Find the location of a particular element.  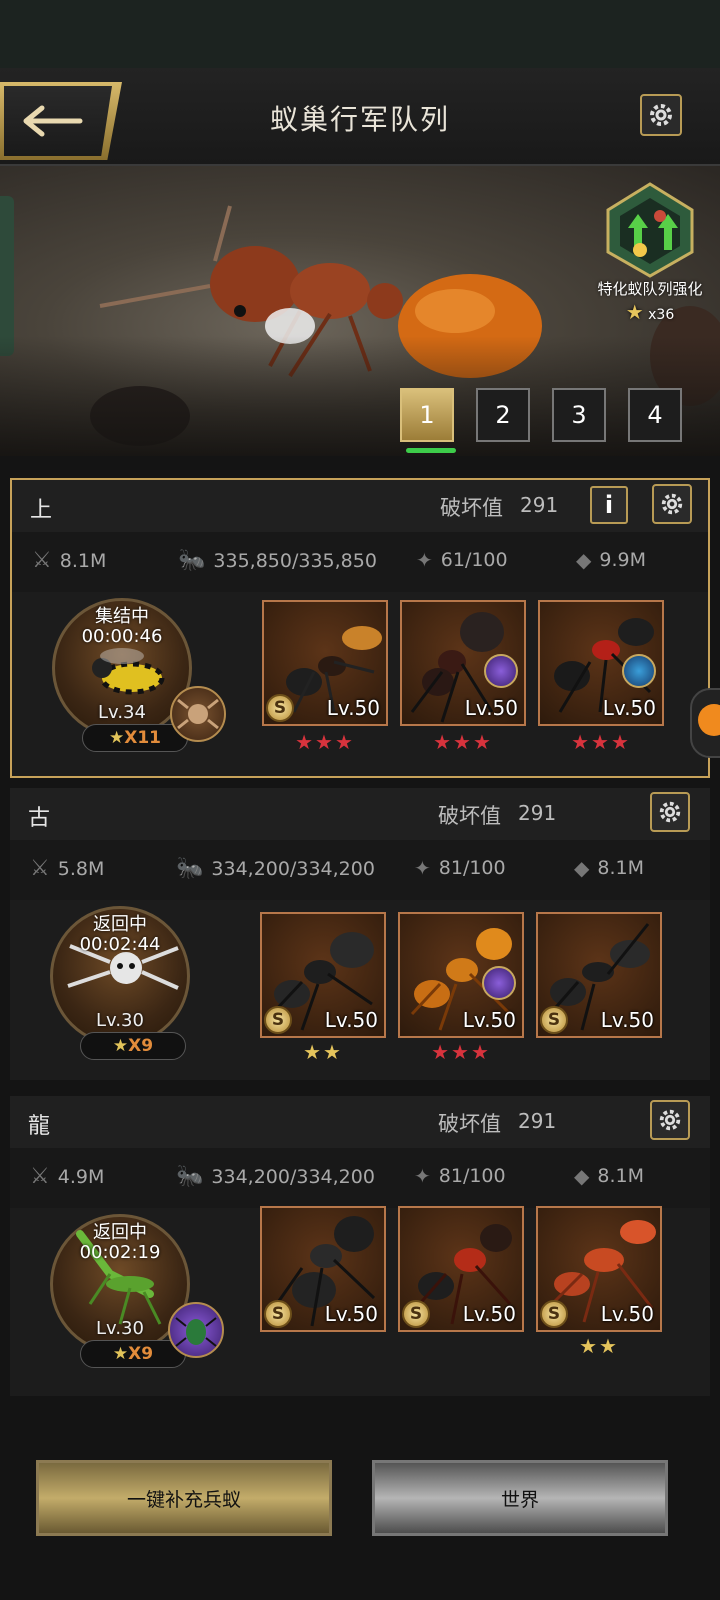

hero-timer: 00:00:46 is located at coordinates (122, 636).